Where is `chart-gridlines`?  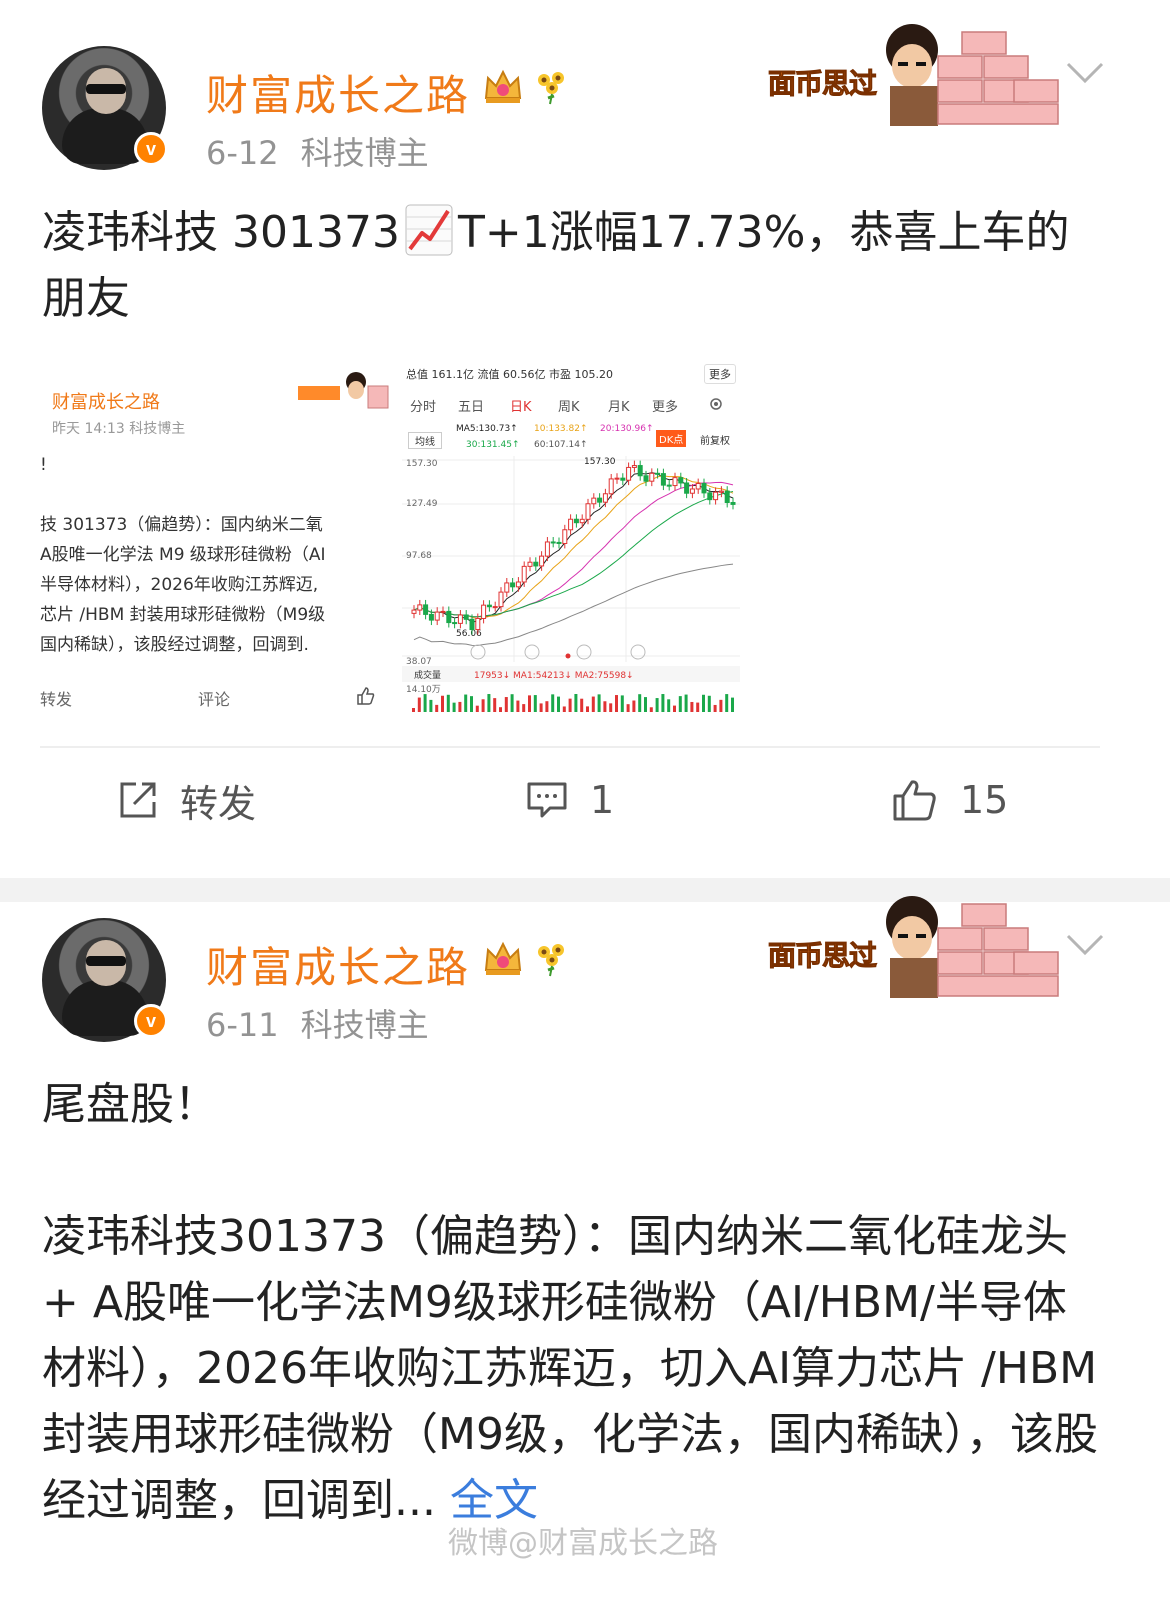
chart-gridlines is located at coordinates (571, 559).